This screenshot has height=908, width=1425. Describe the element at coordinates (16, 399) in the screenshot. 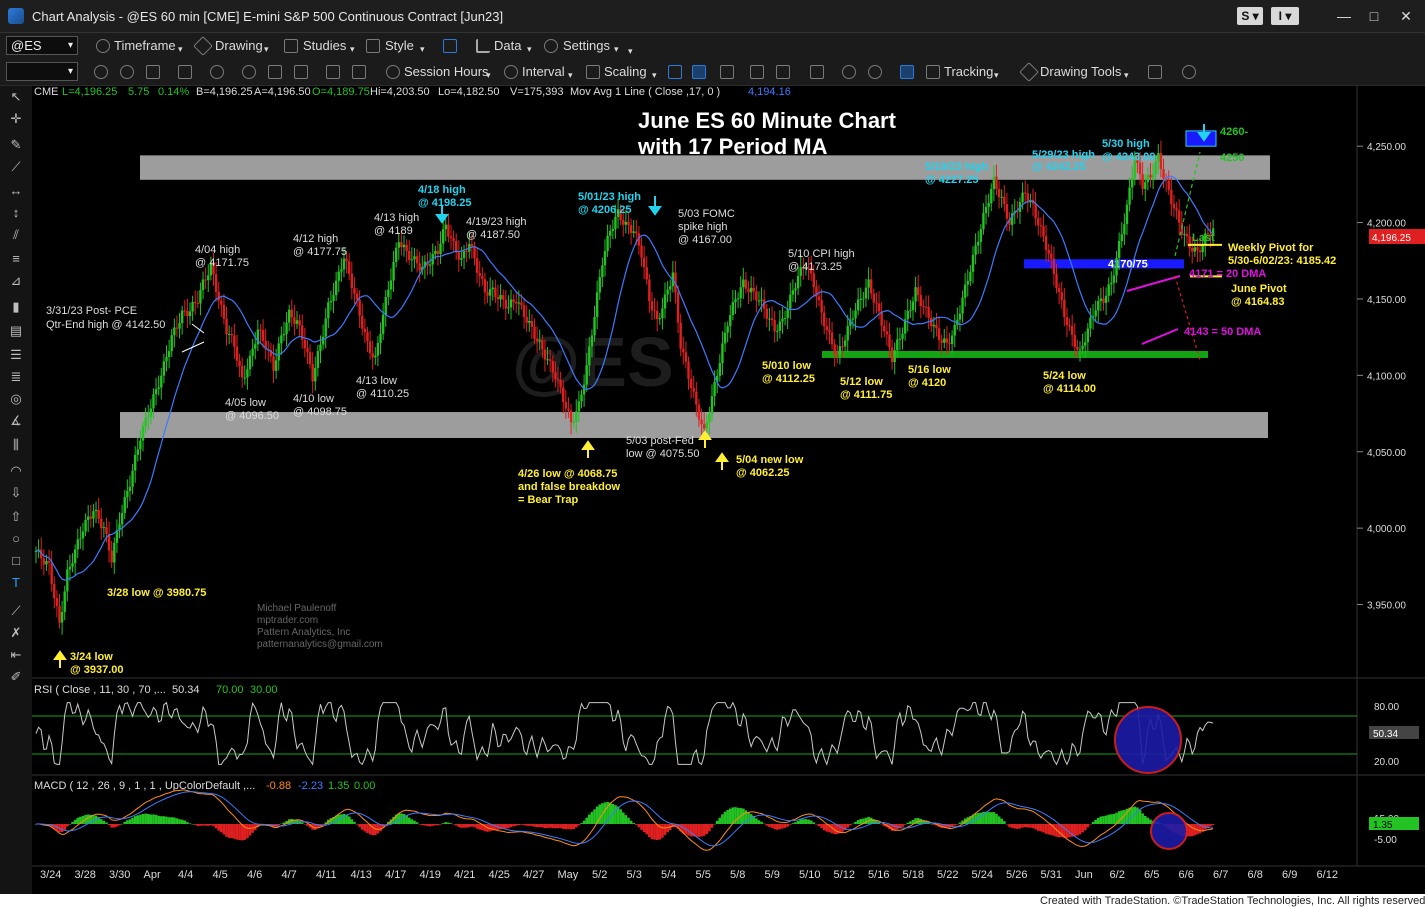

I see `cycle-icon: ◎` at that location.